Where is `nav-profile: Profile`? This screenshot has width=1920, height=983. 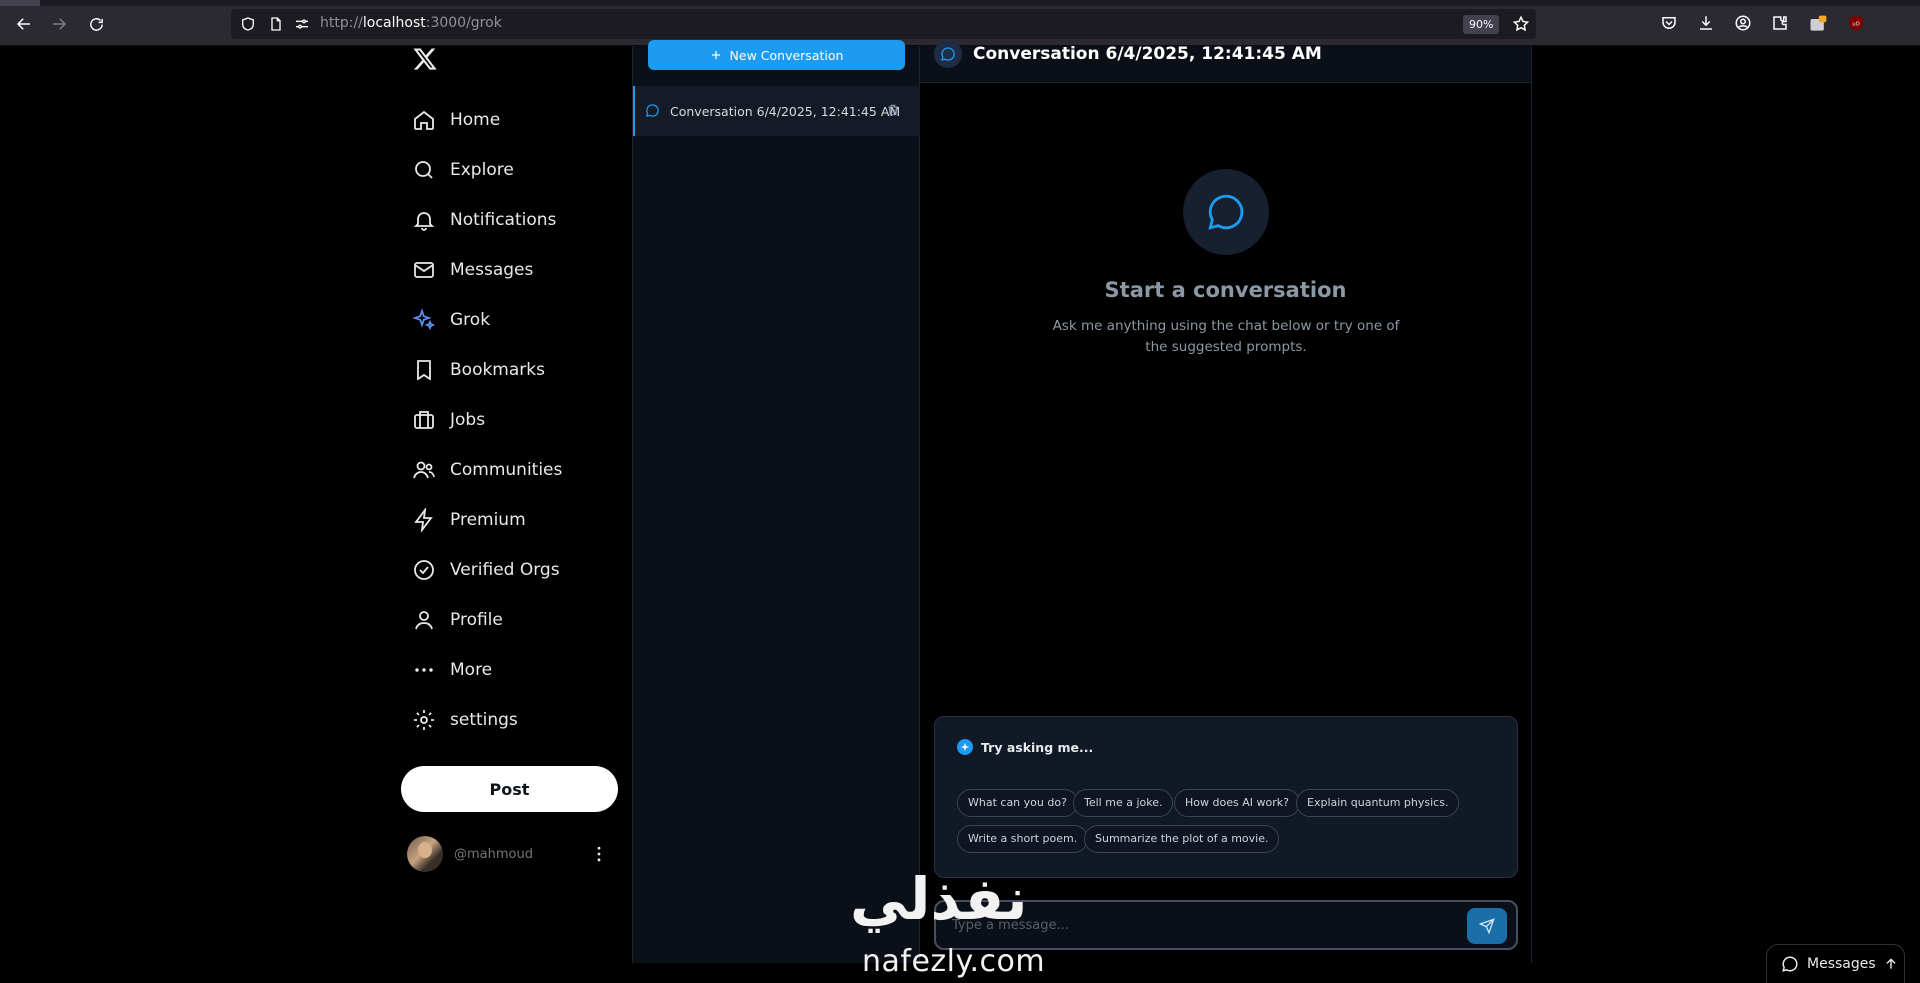
nav-profile: Profile is located at coordinates (457, 620).